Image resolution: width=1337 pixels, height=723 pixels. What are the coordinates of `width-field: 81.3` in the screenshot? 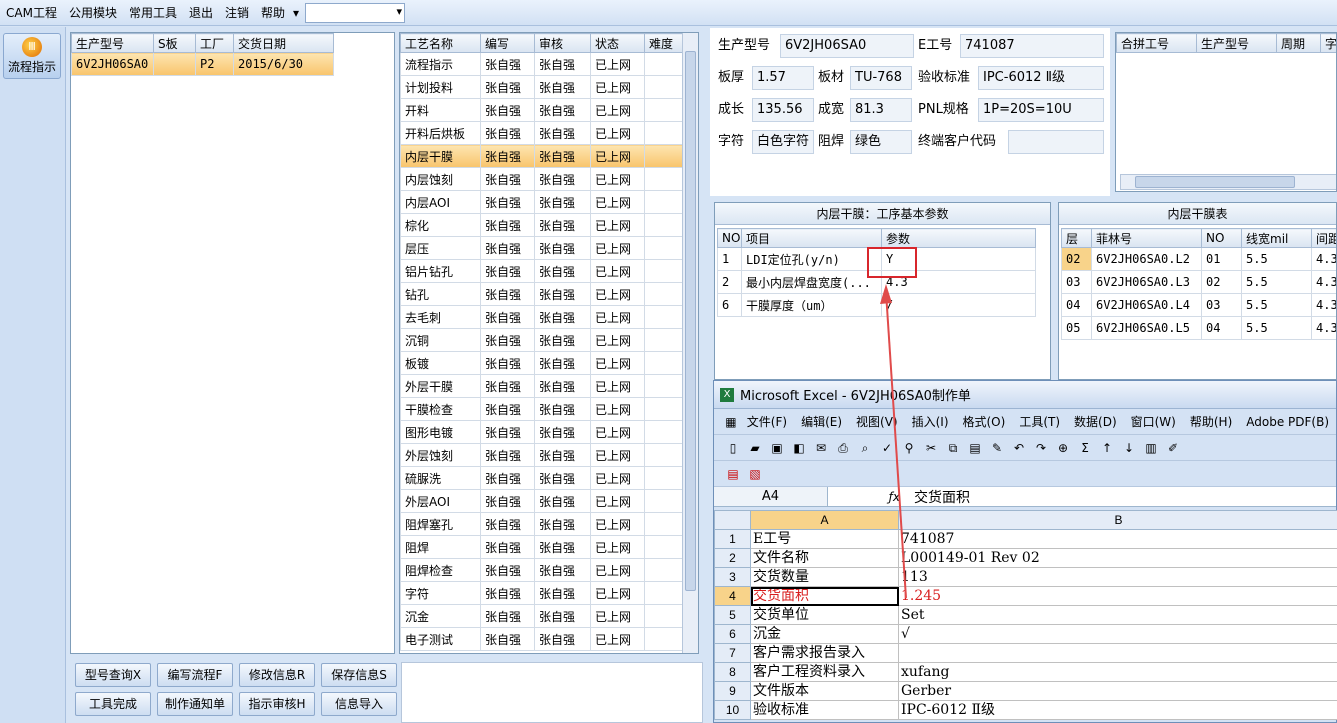 It's located at (881, 110).